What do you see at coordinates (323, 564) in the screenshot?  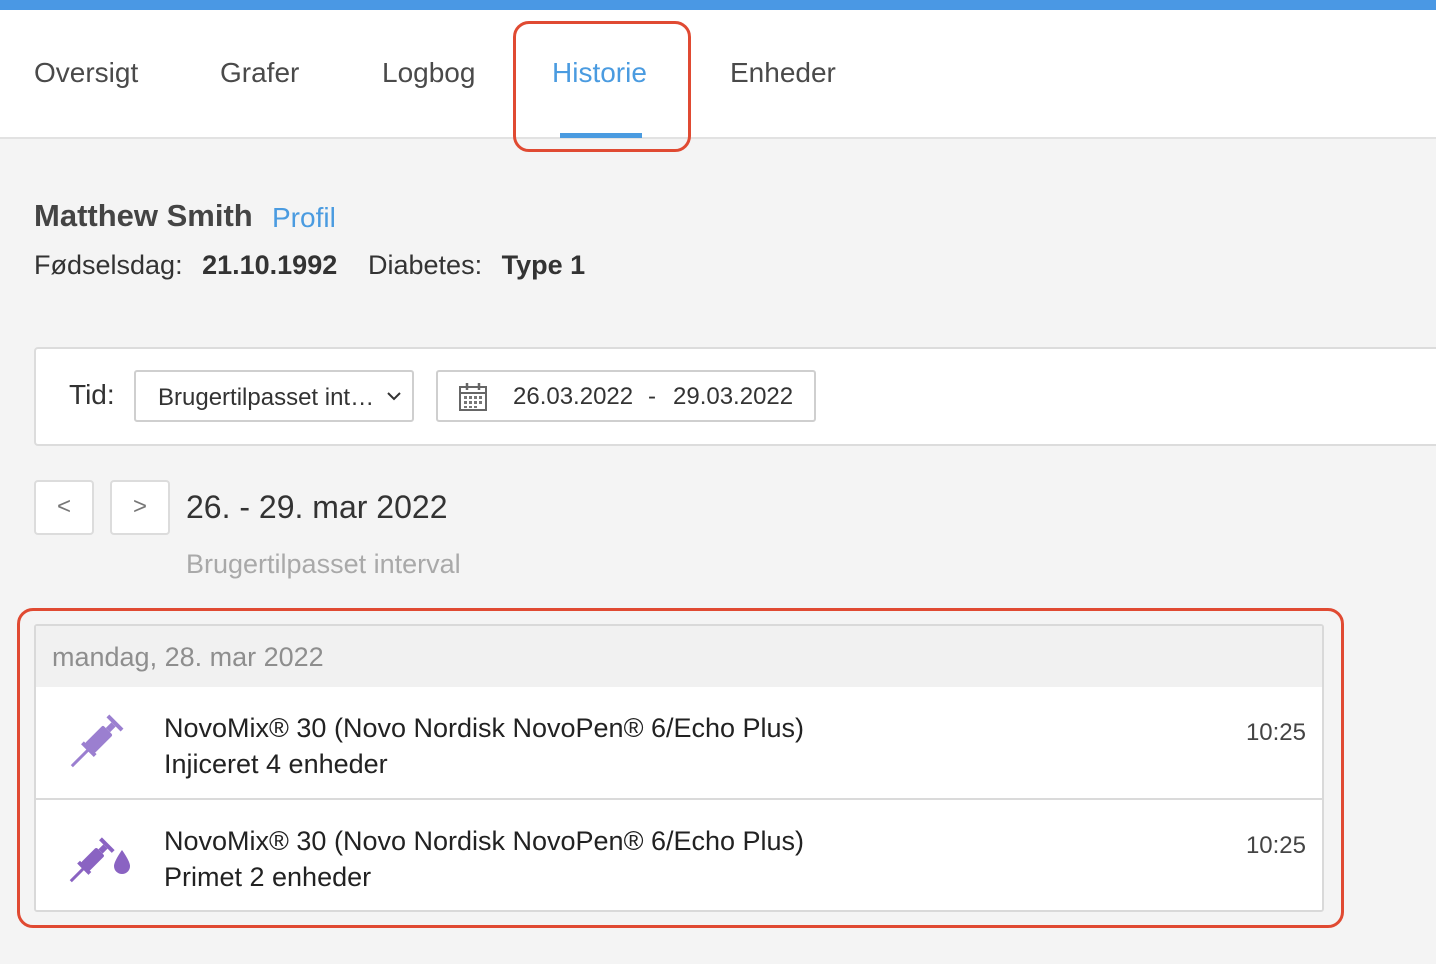 I see `period-subtitle: Brugertilpasset interval` at bounding box center [323, 564].